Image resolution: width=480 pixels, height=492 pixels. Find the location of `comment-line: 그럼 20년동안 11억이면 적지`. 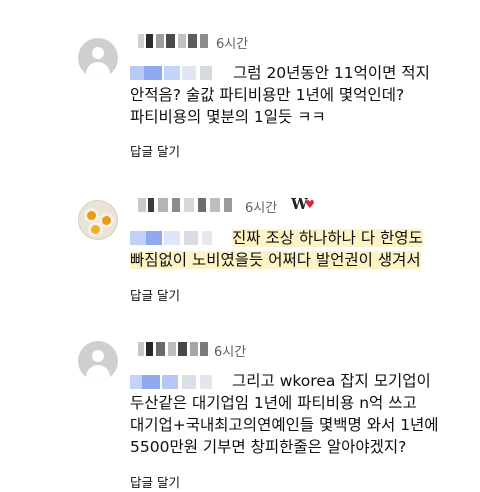

comment-line: 그럼 20년동안 11억이면 적지 is located at coordinates (331, 73).